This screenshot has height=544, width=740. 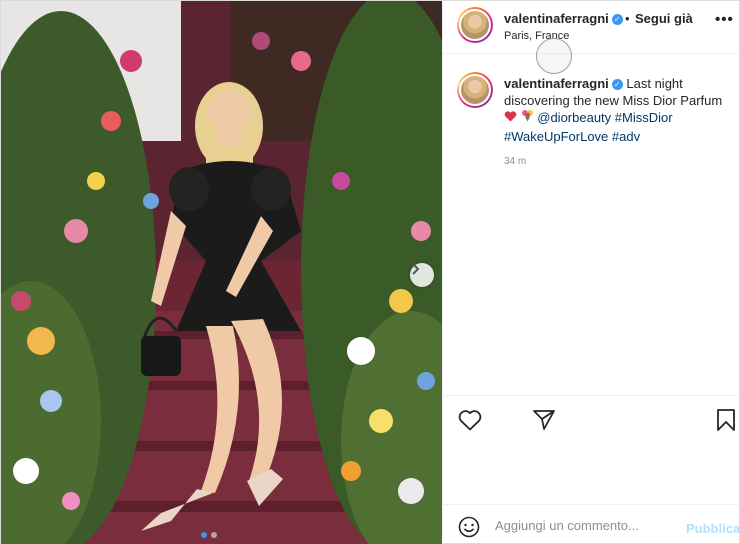 I want to click on publish-button: Pubblica, so click(x=713, y=528).